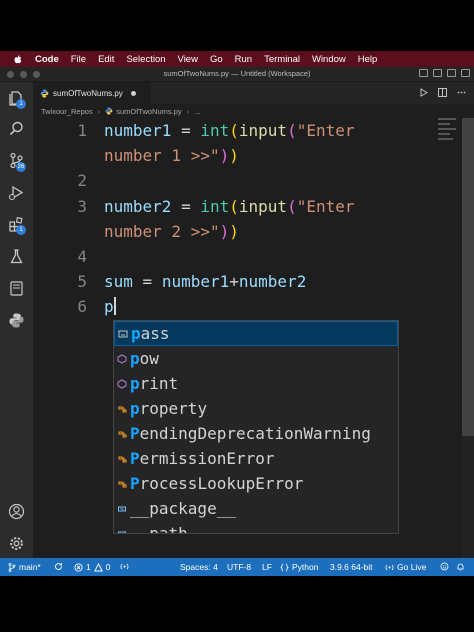  I want to click on suggestion-label: property, so click(169, 408).